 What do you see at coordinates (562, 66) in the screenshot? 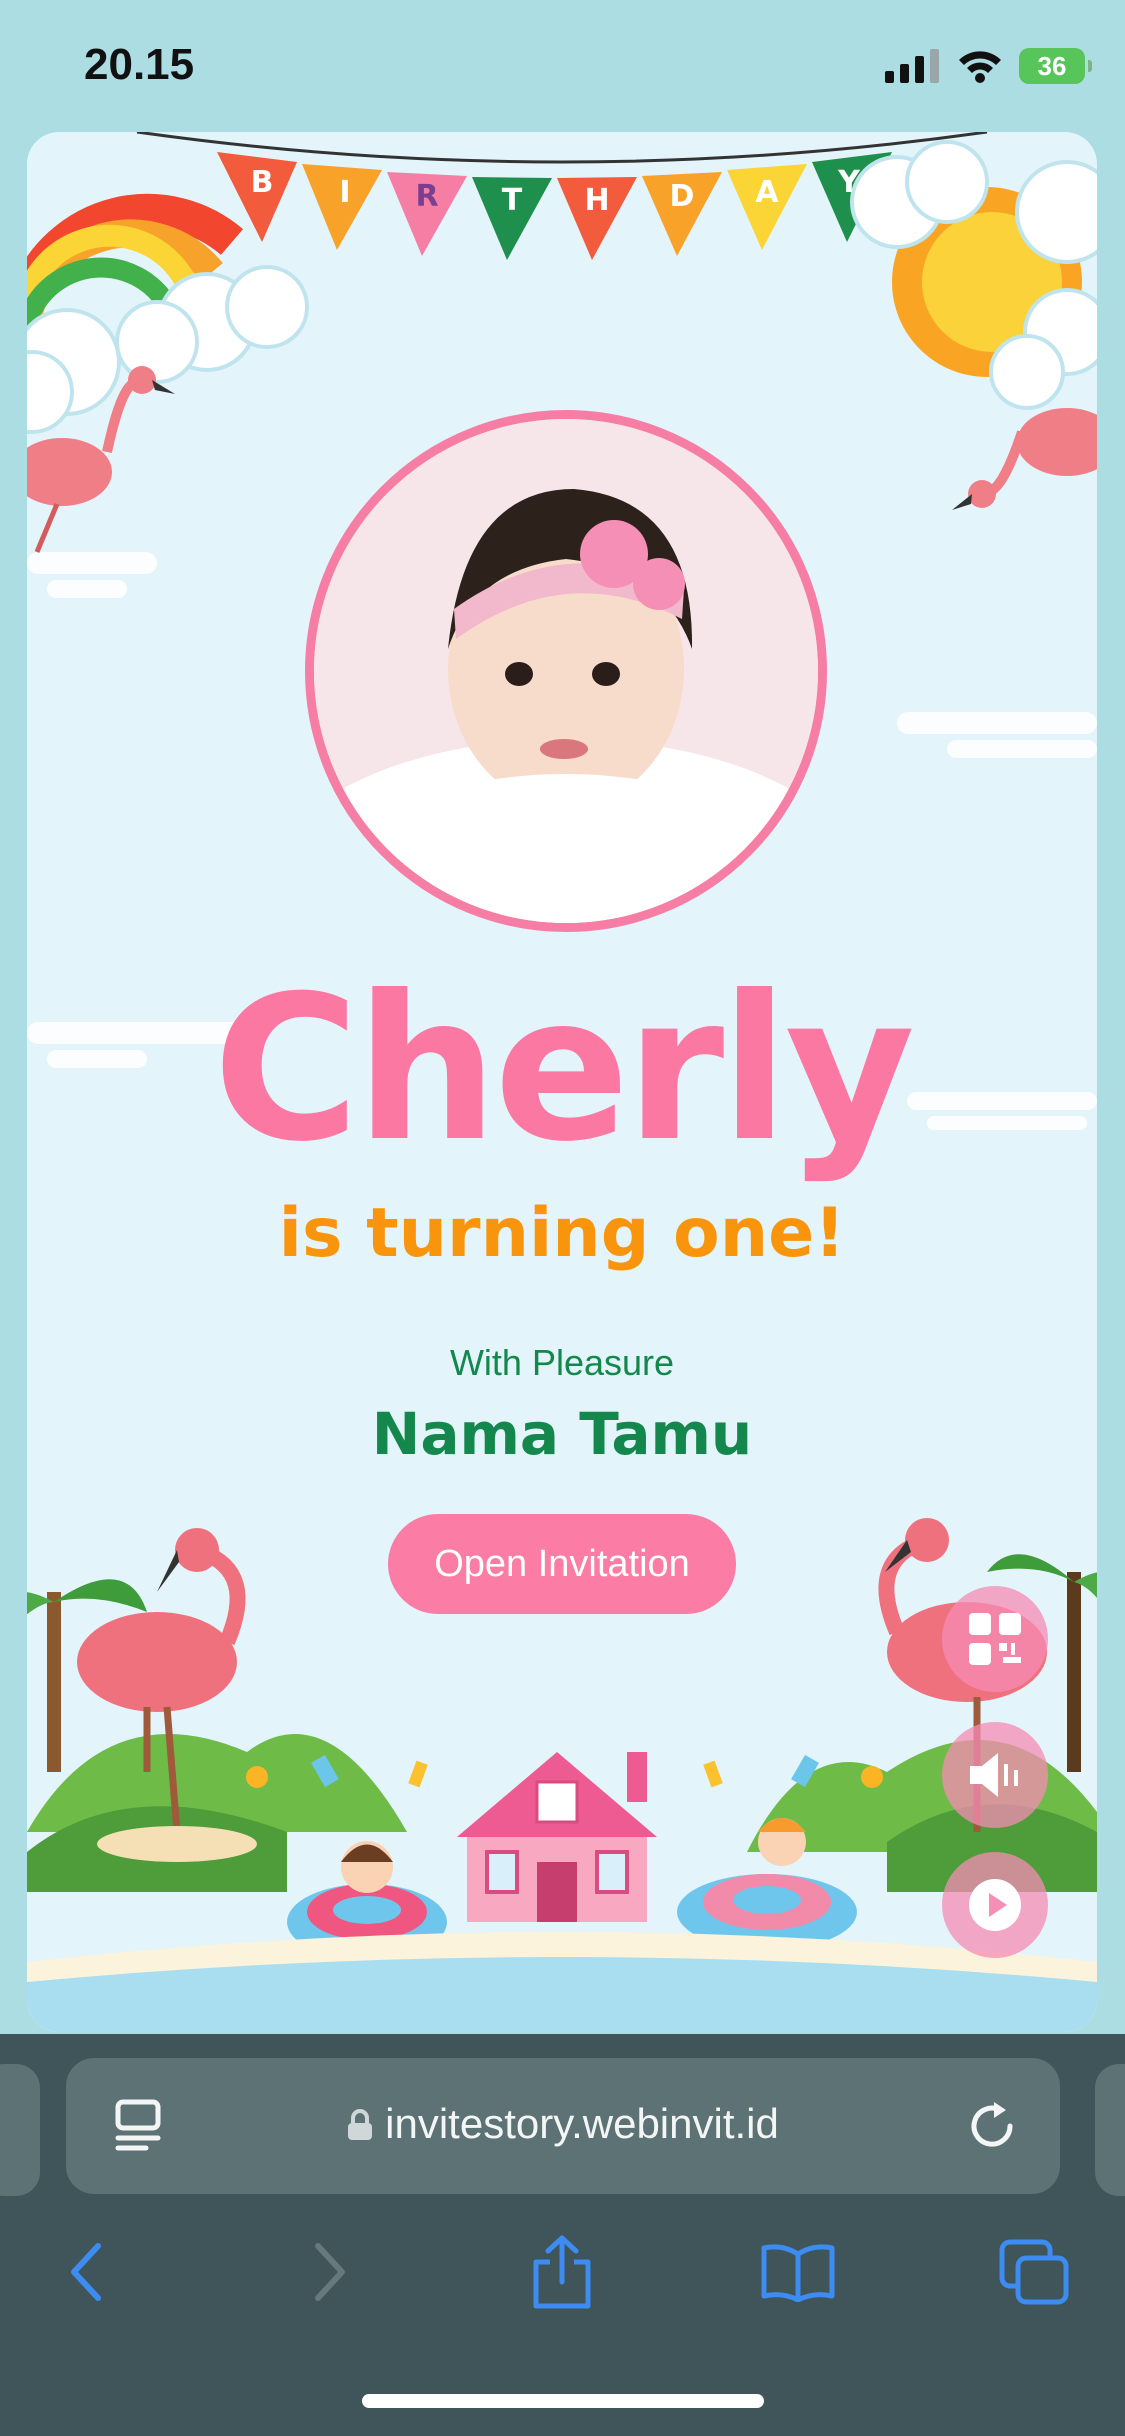
I see `status-bar: 20.15 36` at bounding box center [562, 66].